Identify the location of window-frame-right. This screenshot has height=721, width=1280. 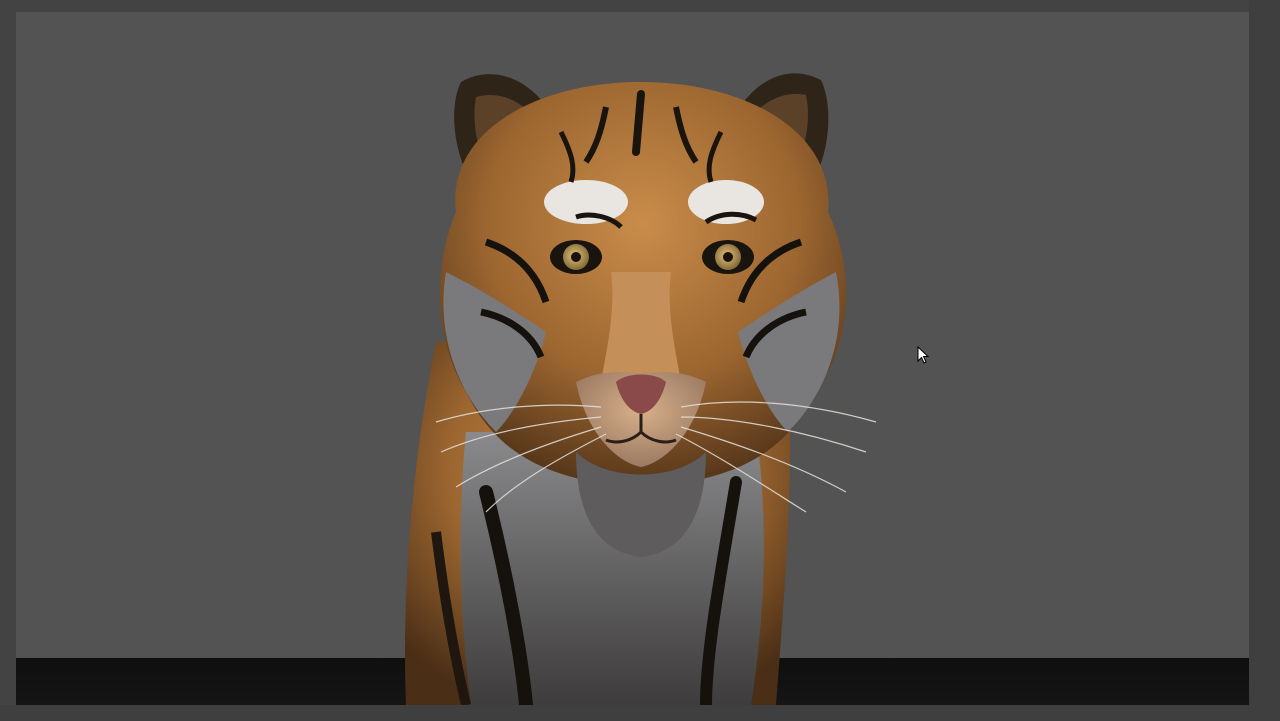
(1264, 360).